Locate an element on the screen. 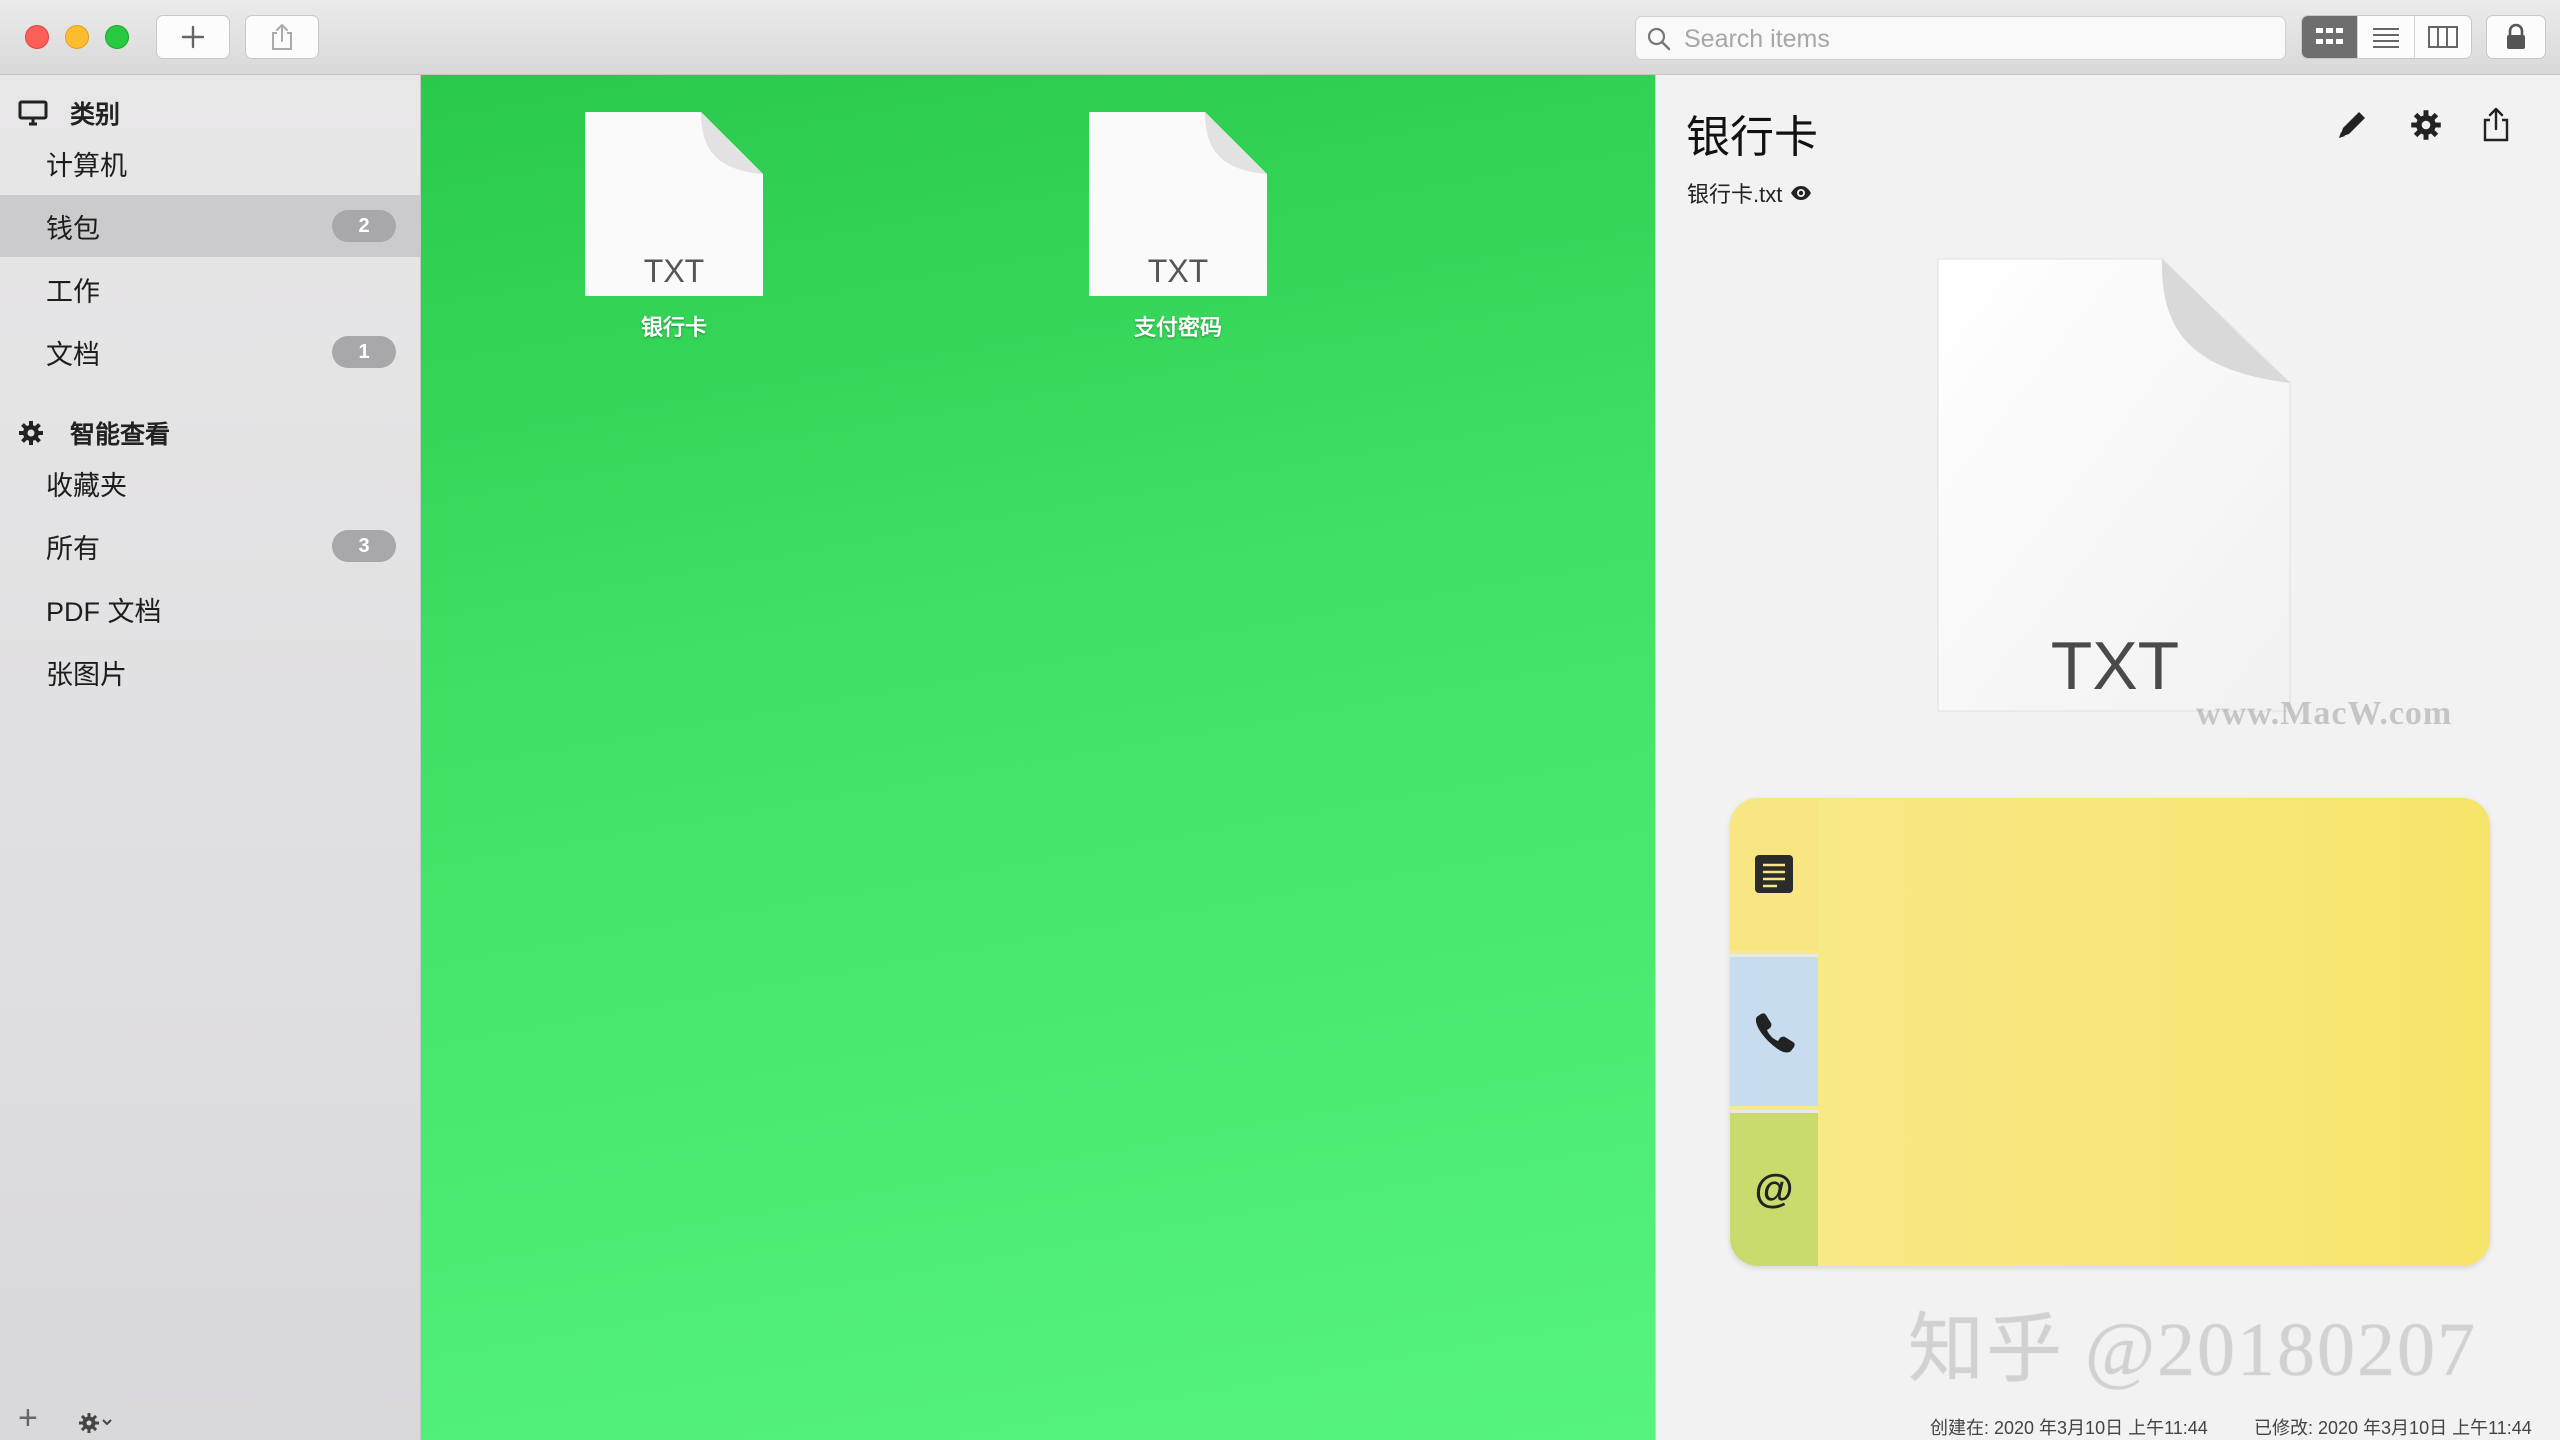 This screenshot has width=2560, height=1440. smart-view-header-label: 智能查看 is located at coordinates (120, 435).